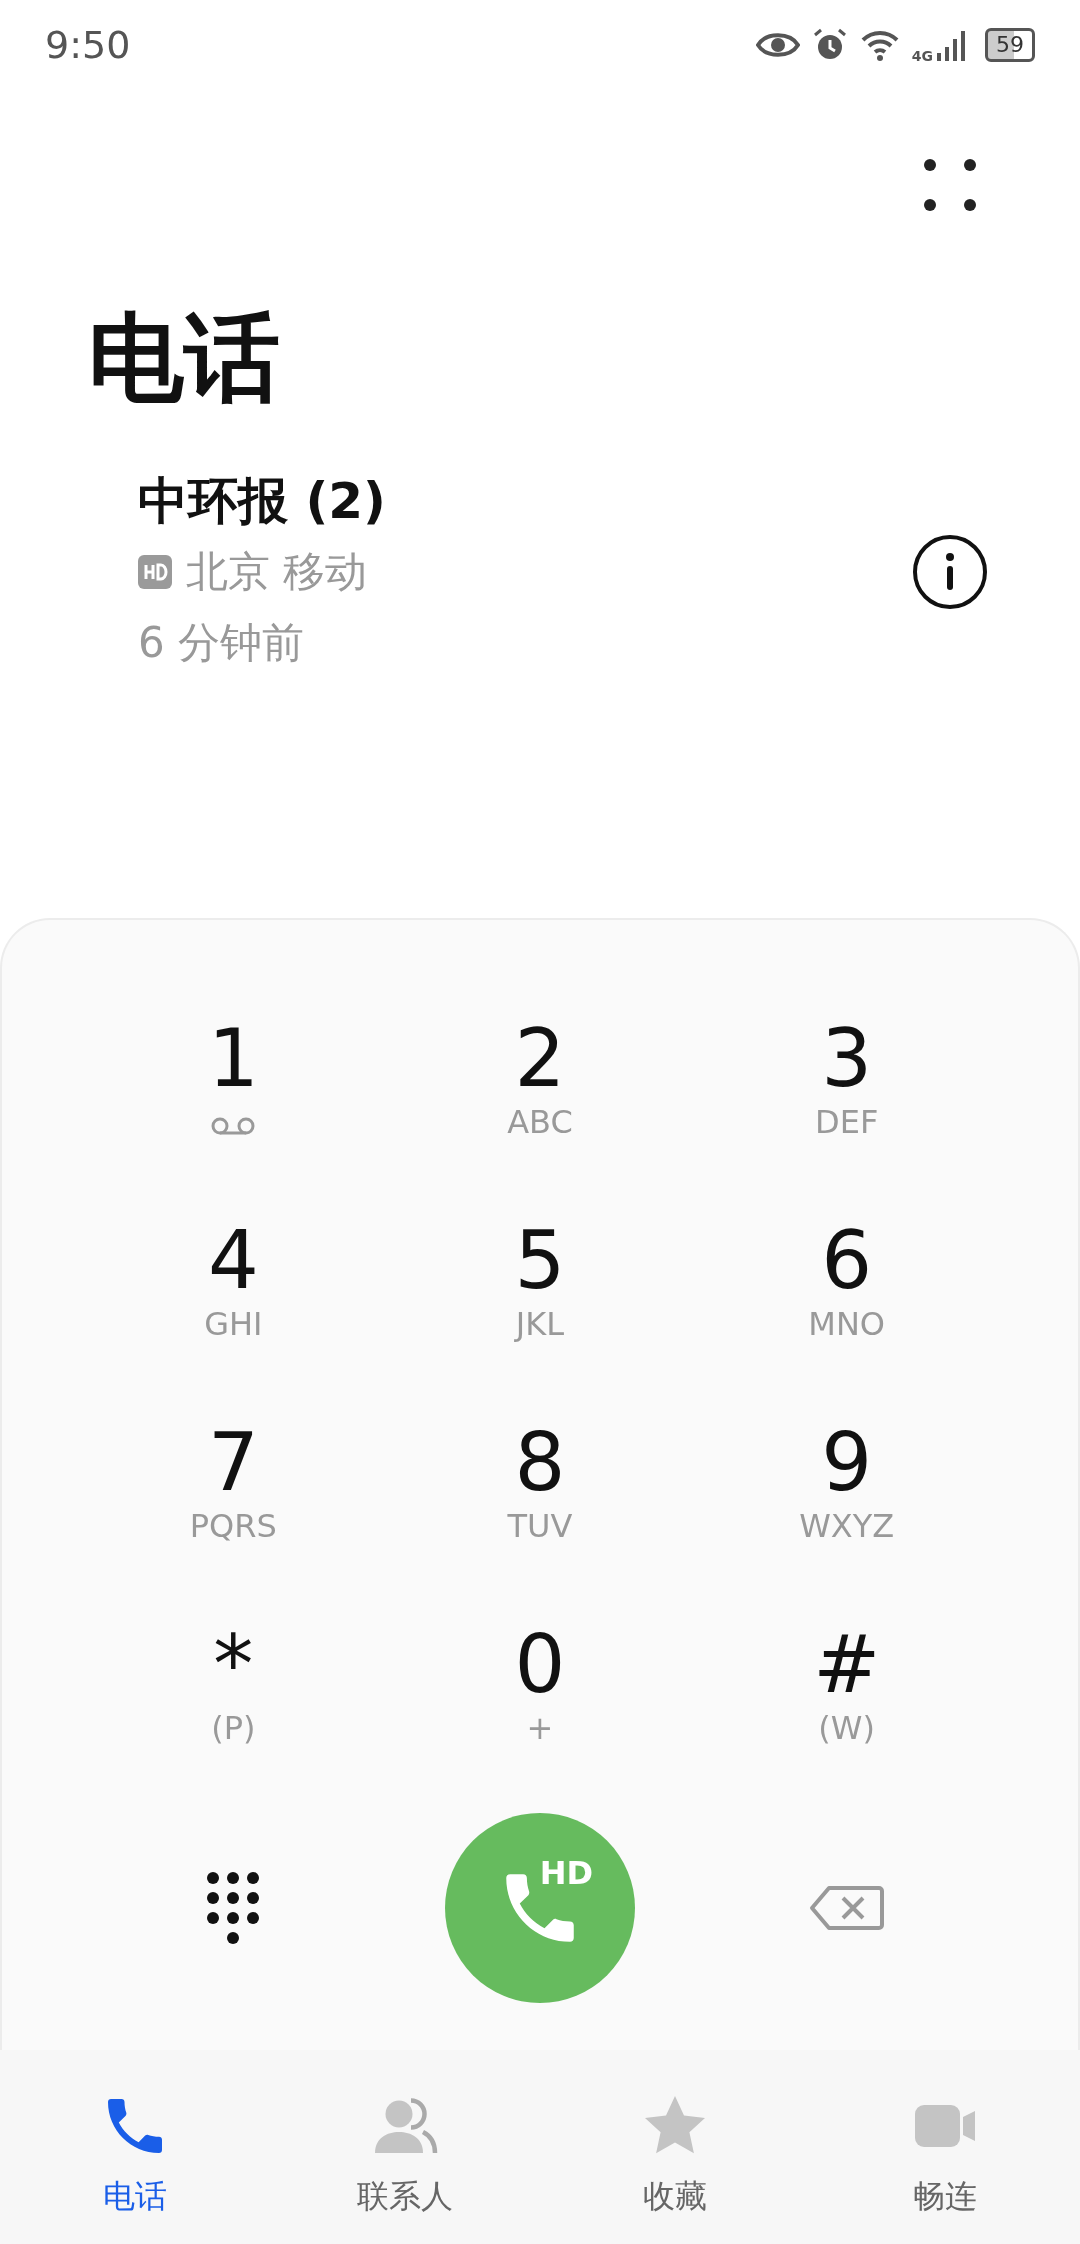 The height and width of the screenshot is (2244, 1080). I want to click on nav-tab: 电话, so click(135, 2147).